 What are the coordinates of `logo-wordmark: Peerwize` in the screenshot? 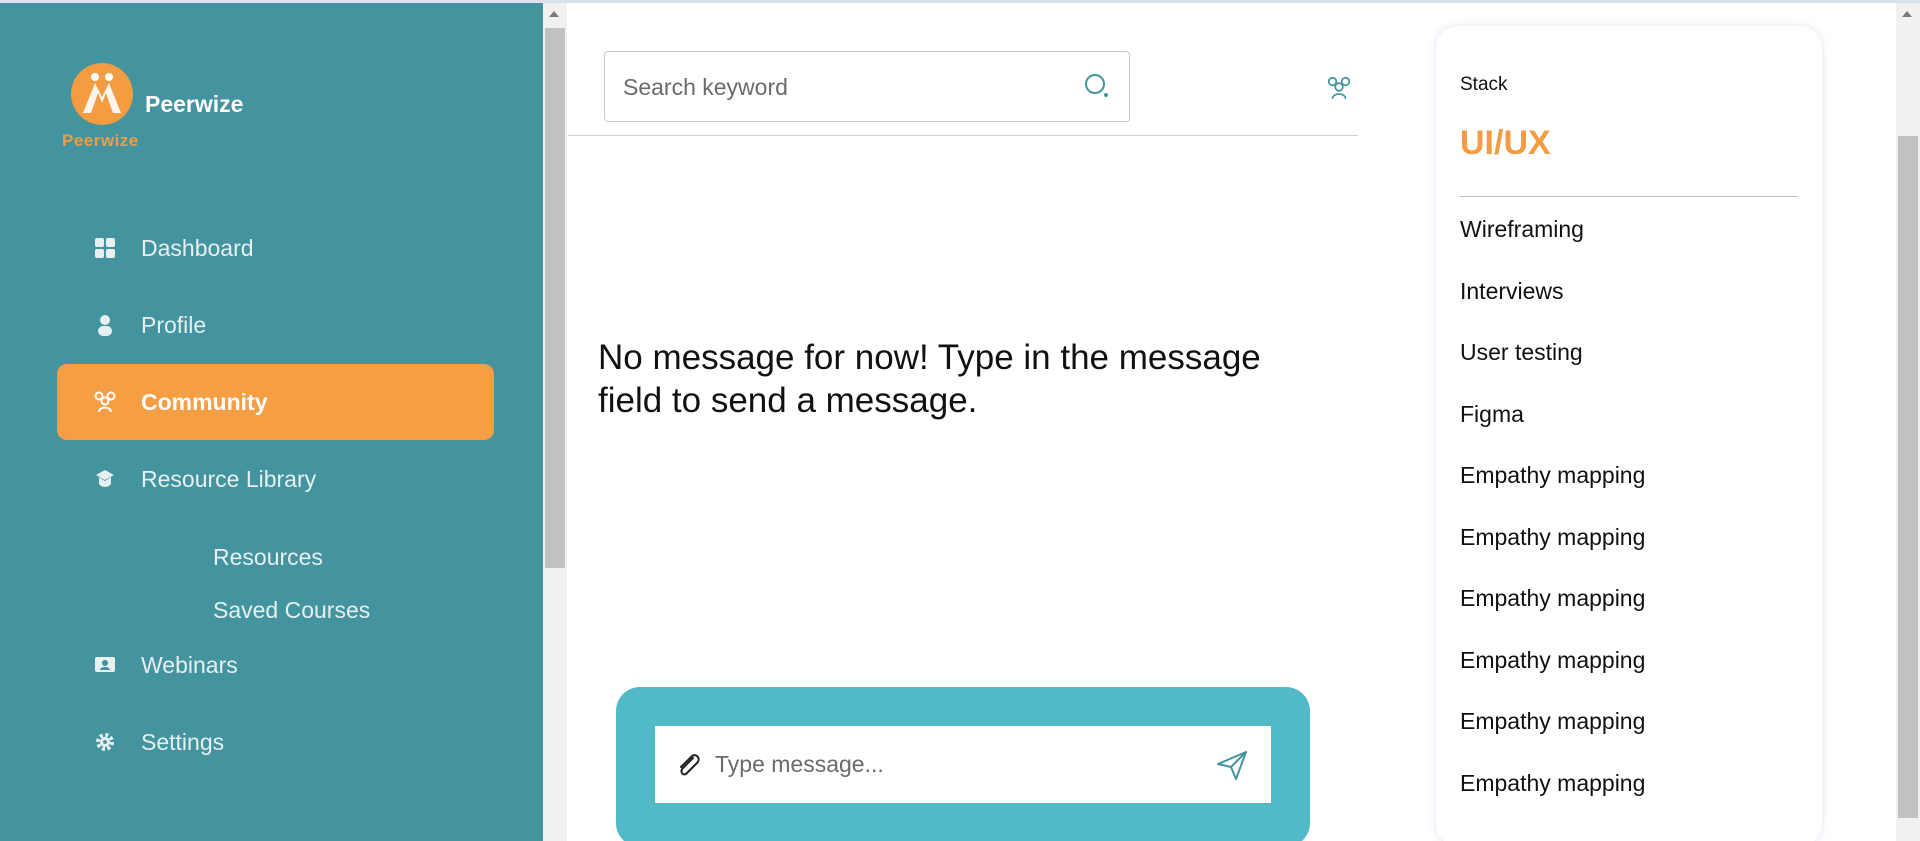 It's located at (100, 140).